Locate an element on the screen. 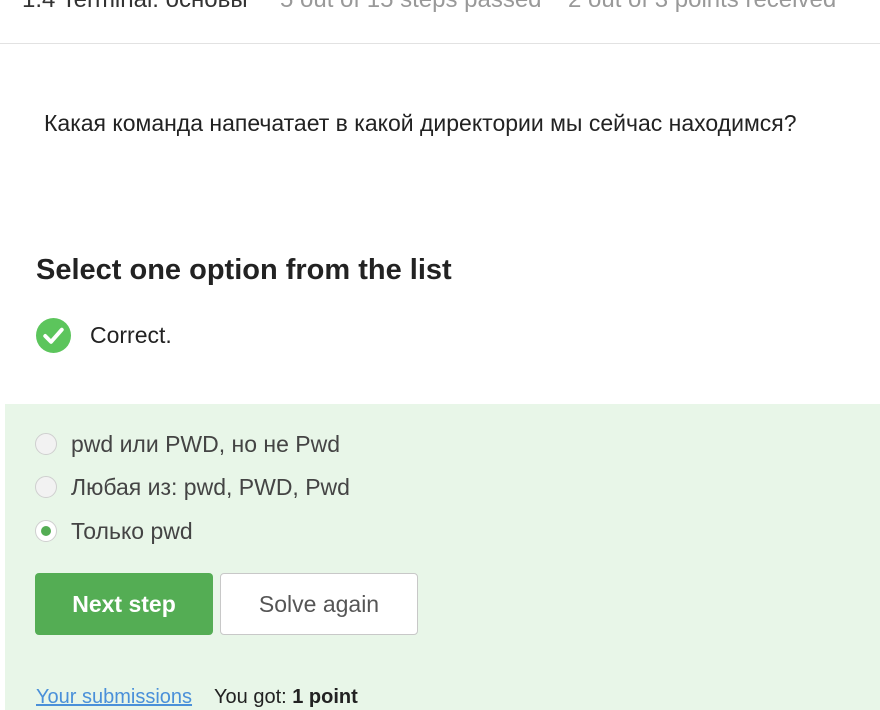 Image resolution: width=880 pixels, height=710 pixels. score-summary: You got: 1 point is located at coordinates (286, 697).